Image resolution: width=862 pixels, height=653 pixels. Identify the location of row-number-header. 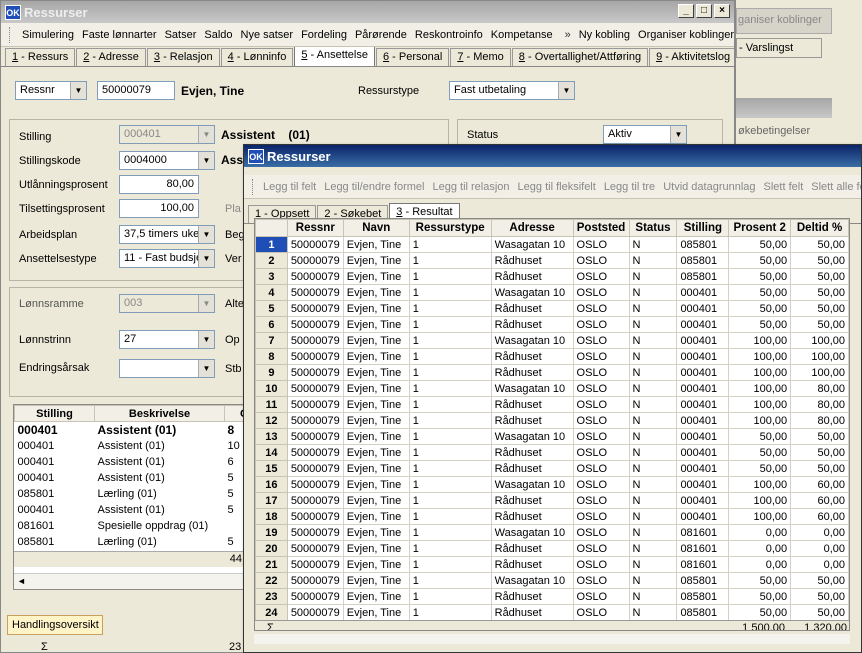
(271, 228).